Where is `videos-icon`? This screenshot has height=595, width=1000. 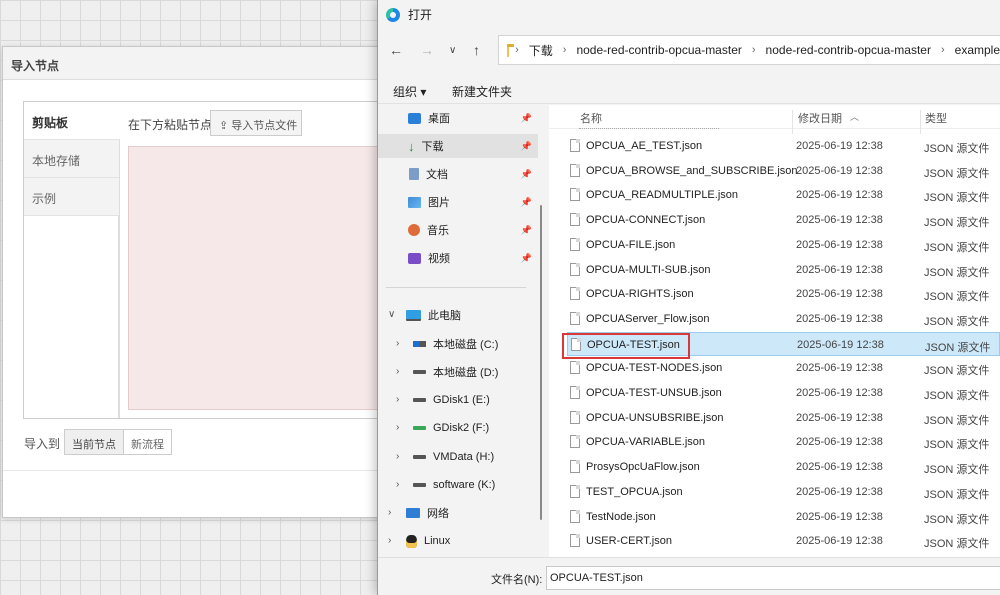
videos-icon is located at coordinates (414, 258).